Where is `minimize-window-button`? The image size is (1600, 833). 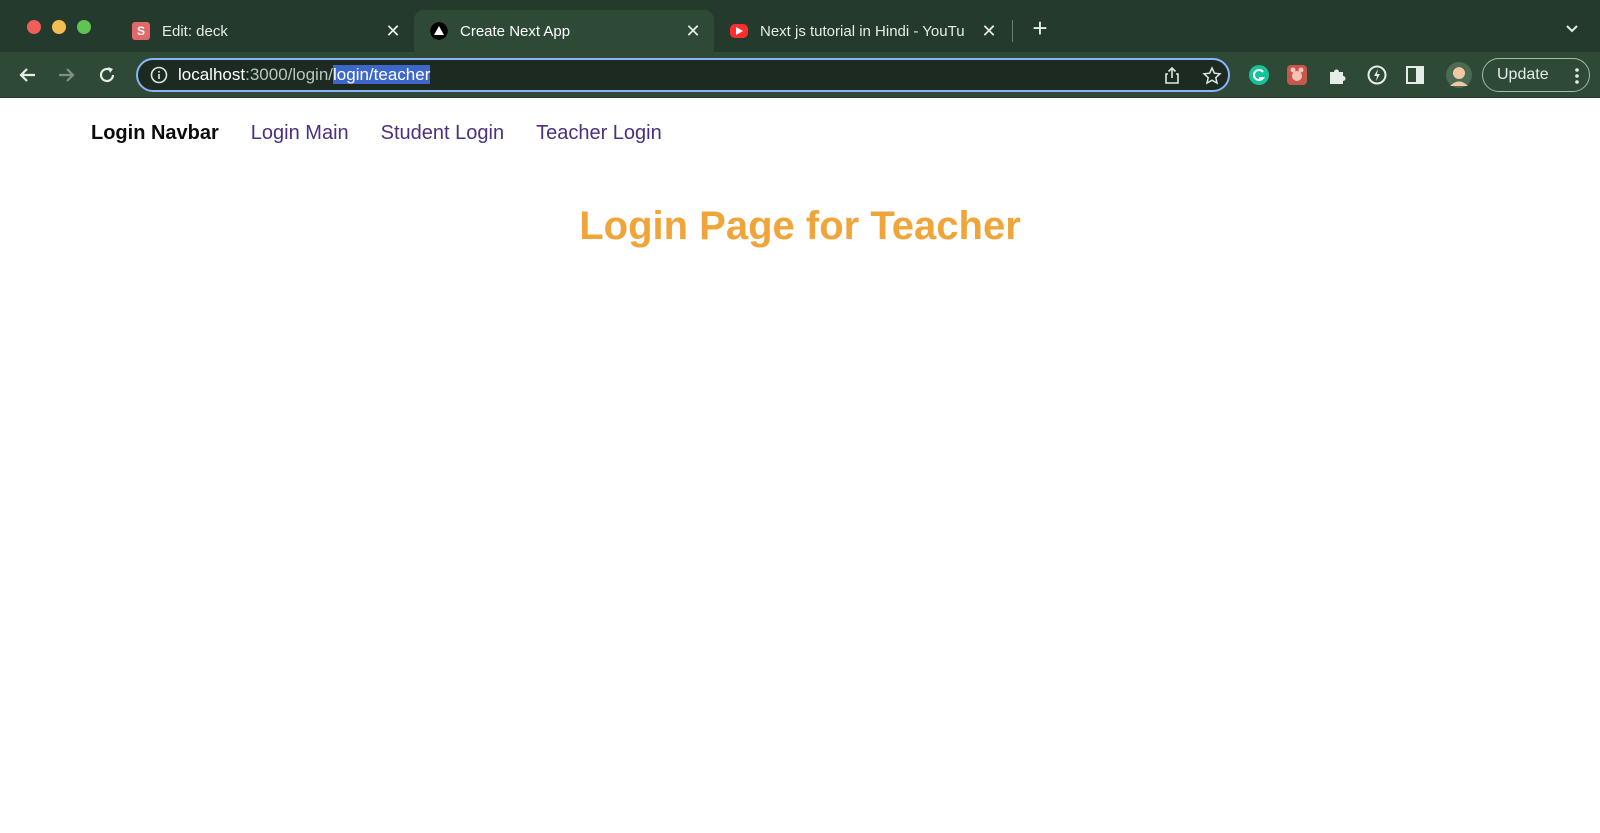 minimize-window-button is located at coordinates (59, 27).